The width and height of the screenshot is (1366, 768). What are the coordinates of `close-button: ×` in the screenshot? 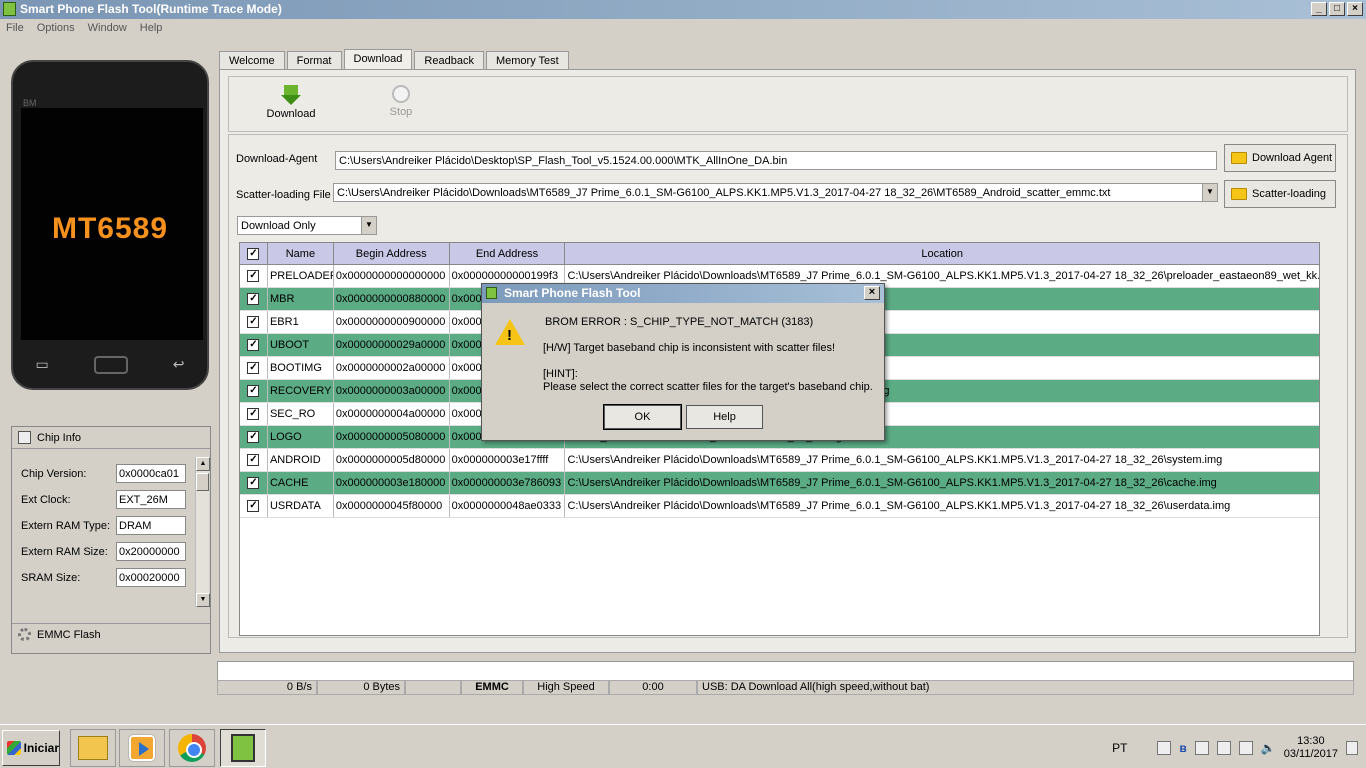 It's located at (1355, 9).